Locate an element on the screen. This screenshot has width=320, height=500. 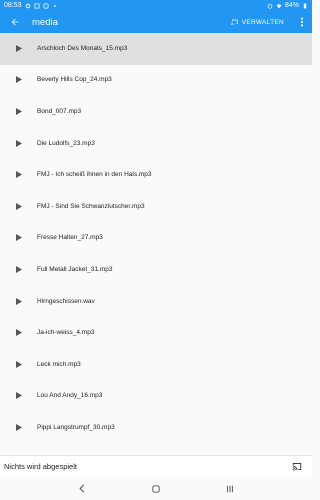
chevron-left-icon is located at coordinates (82, 488).